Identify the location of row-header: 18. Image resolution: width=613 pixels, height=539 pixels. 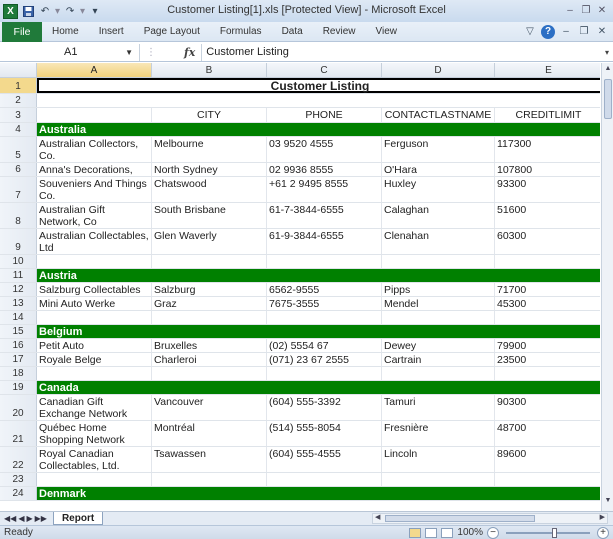
(18, 373).